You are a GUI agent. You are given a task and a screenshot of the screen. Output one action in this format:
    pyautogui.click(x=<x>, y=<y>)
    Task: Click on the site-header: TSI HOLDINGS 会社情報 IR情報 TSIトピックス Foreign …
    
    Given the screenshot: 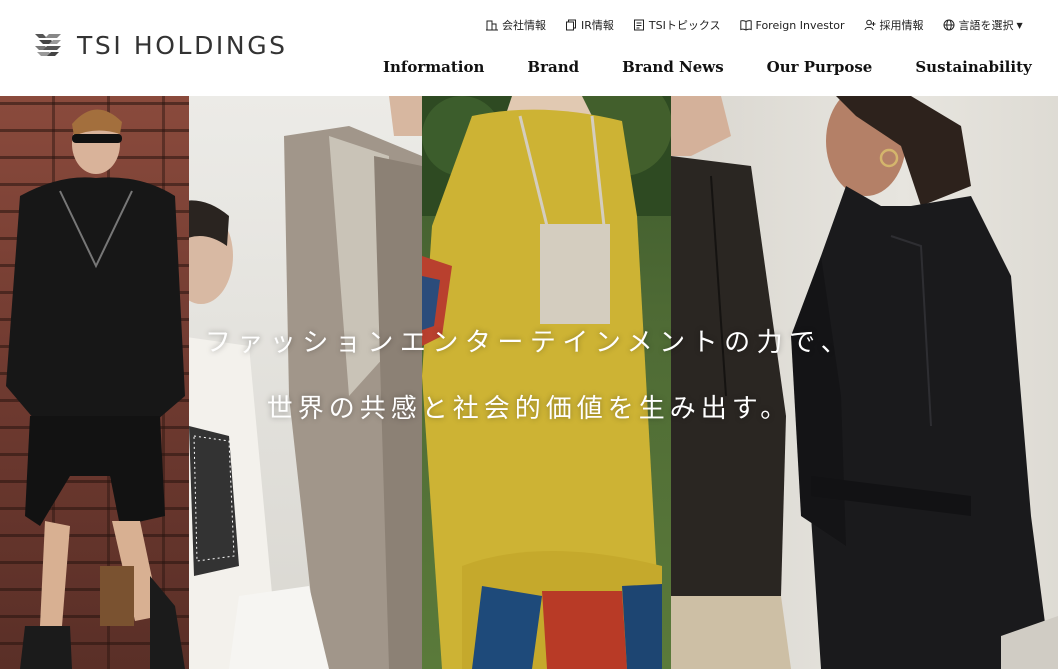 What is the action you would take?
    pyautogui.click(x=532, y=48)
    